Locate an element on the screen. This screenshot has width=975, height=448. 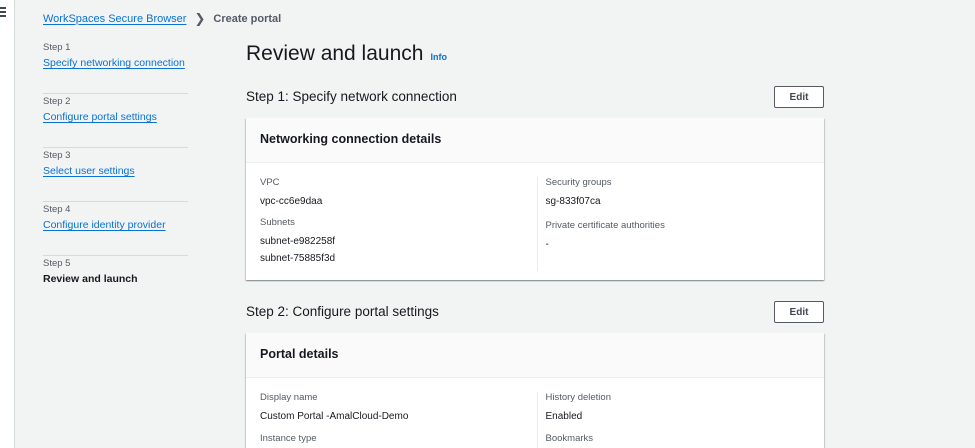
wizard-step: Step 4 Configure identity provider is located at coordinates (115, 229).